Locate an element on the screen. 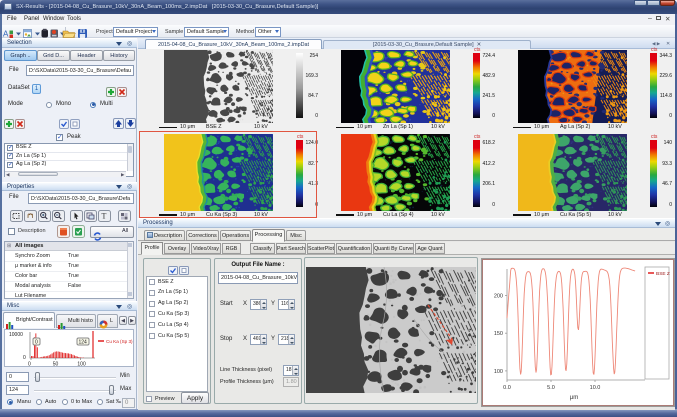  svg-text: 150 is located at coordinates (498, 334).